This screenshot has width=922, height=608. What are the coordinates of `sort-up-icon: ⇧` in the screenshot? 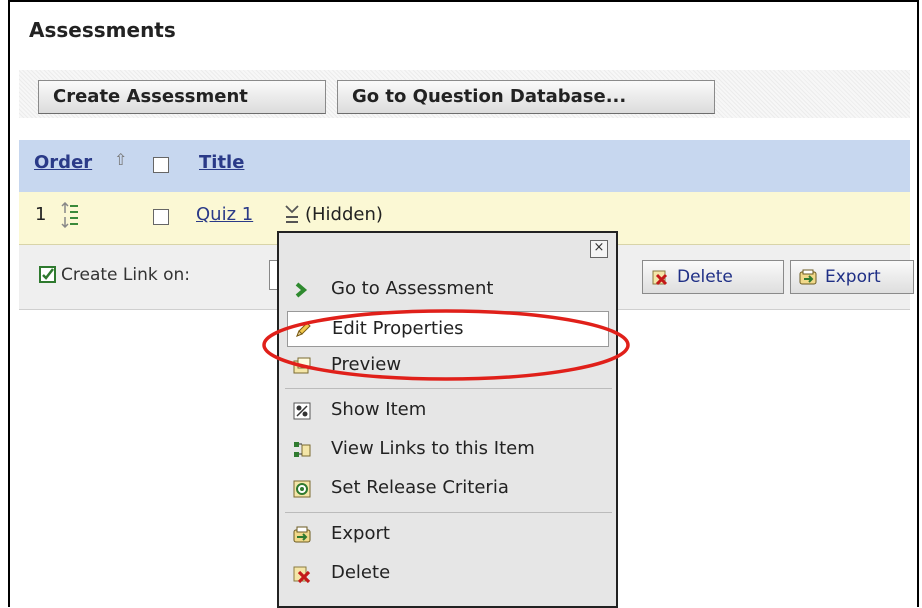 It's located at (120, 159).